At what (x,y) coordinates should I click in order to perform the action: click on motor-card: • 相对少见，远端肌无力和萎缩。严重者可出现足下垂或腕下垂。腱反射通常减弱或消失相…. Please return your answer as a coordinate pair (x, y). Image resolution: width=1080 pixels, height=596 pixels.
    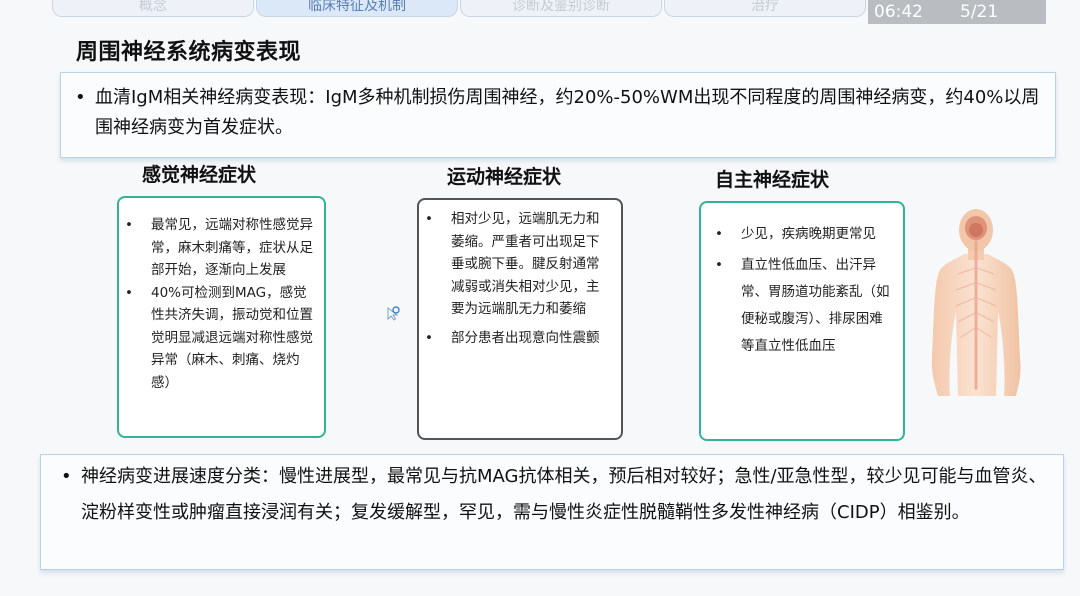
    Looking at the image, I should click on (520, 319).